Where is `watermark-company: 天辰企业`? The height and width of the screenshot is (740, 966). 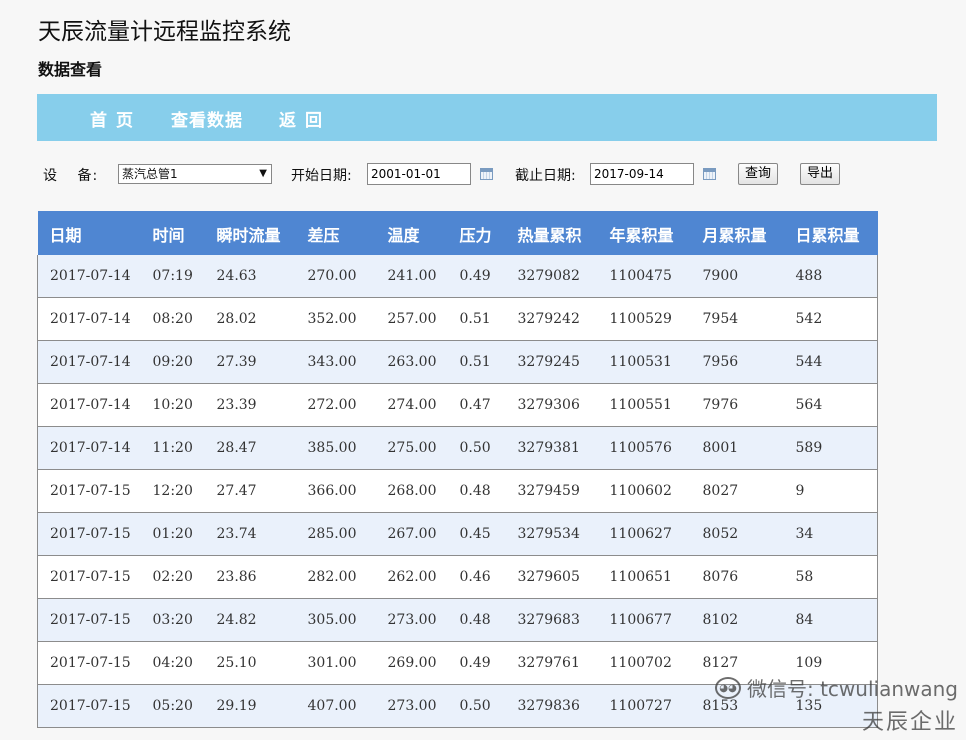
watermark-company: 天辰企业 is located at coordinates (909, 722).